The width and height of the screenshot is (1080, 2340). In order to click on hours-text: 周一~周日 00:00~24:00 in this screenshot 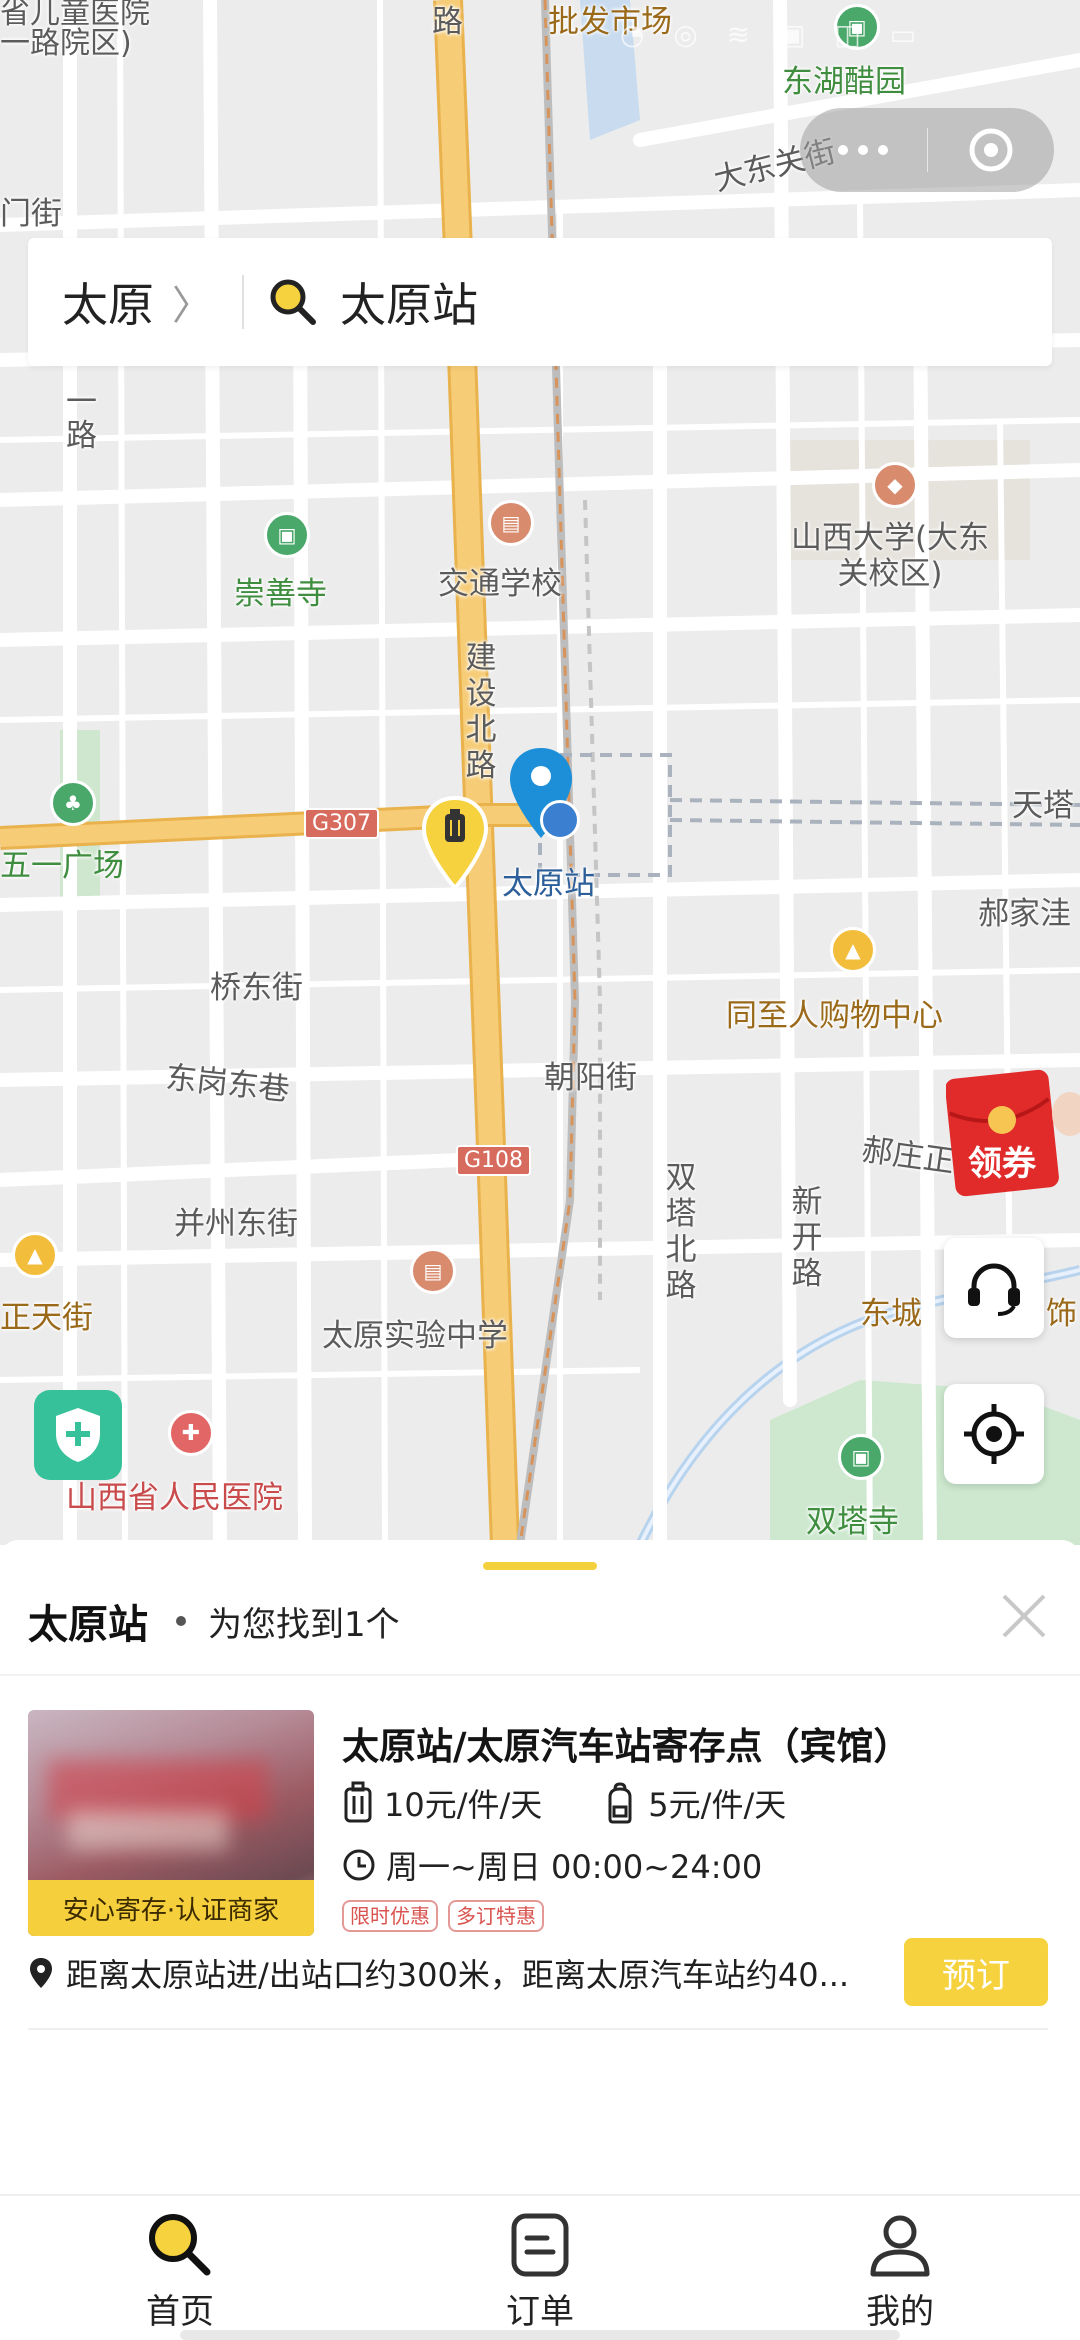, I will do `click(574, 1867)`.